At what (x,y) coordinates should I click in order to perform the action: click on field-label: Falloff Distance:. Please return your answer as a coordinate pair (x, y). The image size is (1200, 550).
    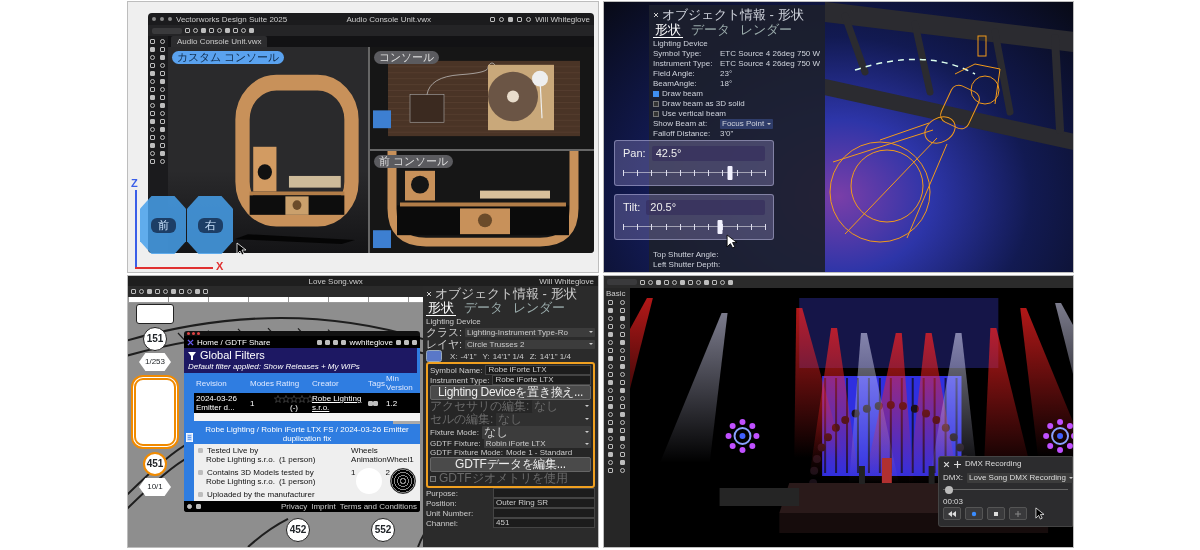
    Looking at the image, I should click on (682, 134).